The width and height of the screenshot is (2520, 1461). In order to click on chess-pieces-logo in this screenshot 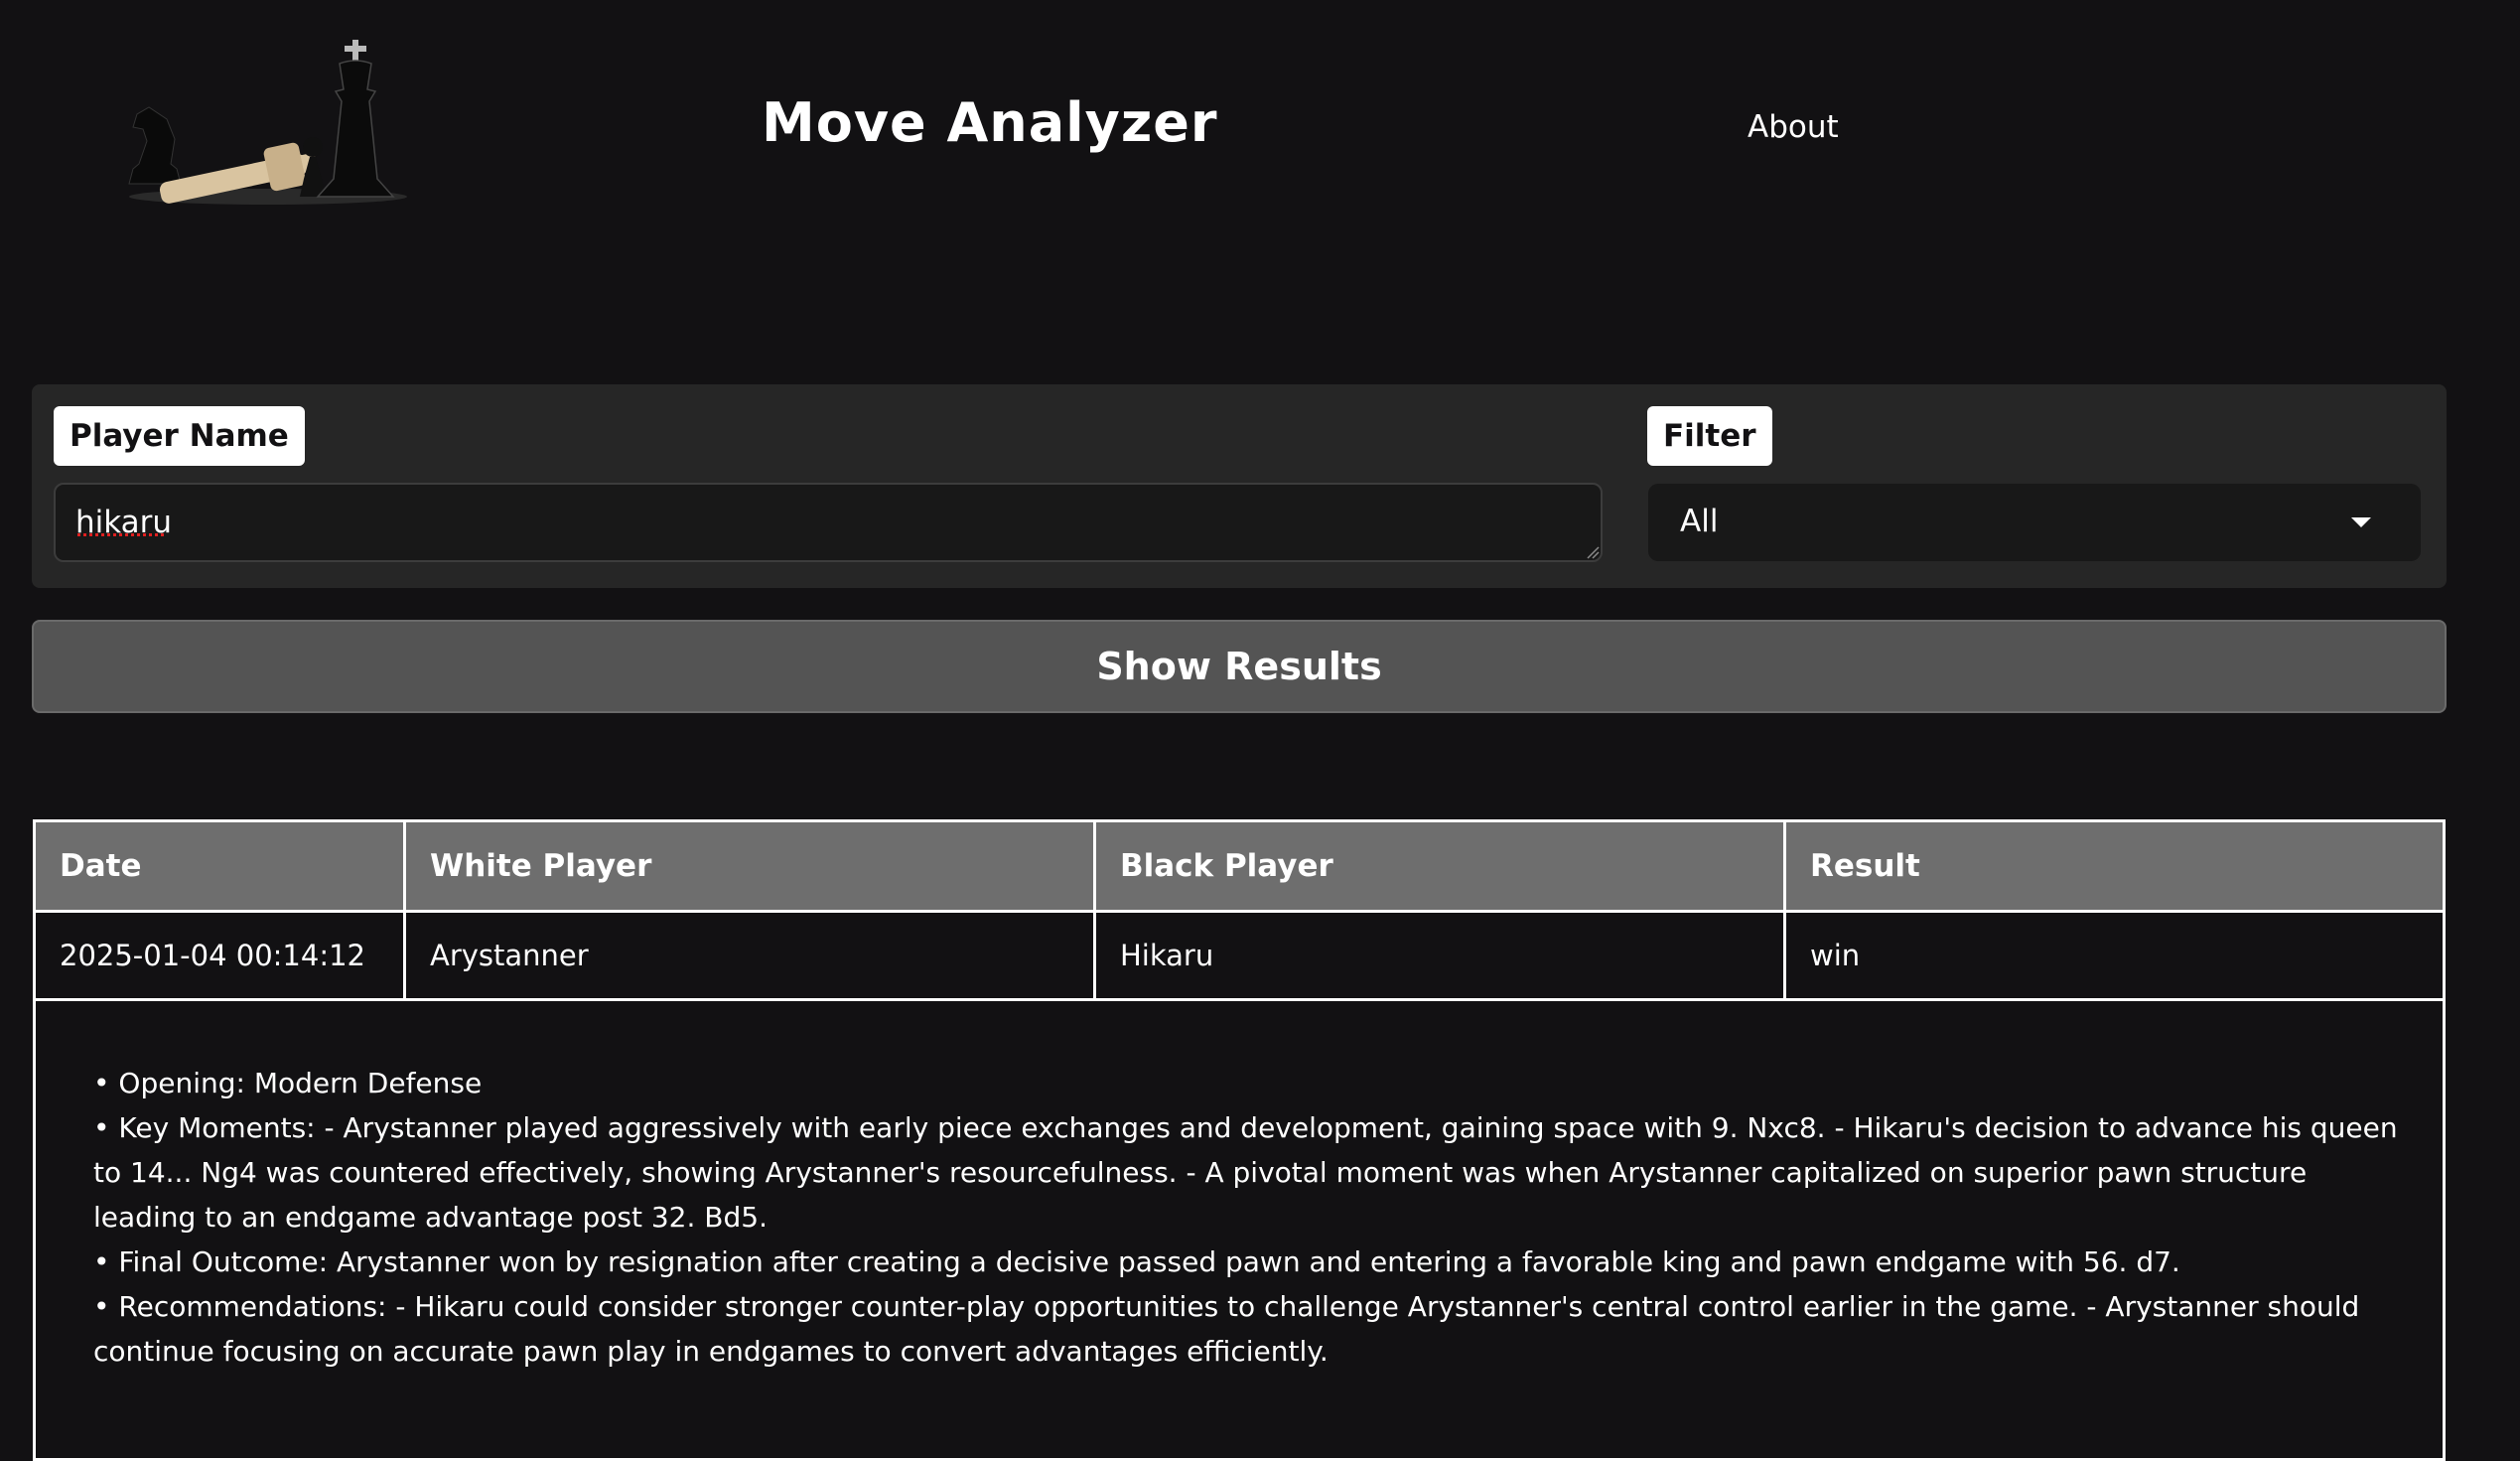, I will do `click(267, 122)`.